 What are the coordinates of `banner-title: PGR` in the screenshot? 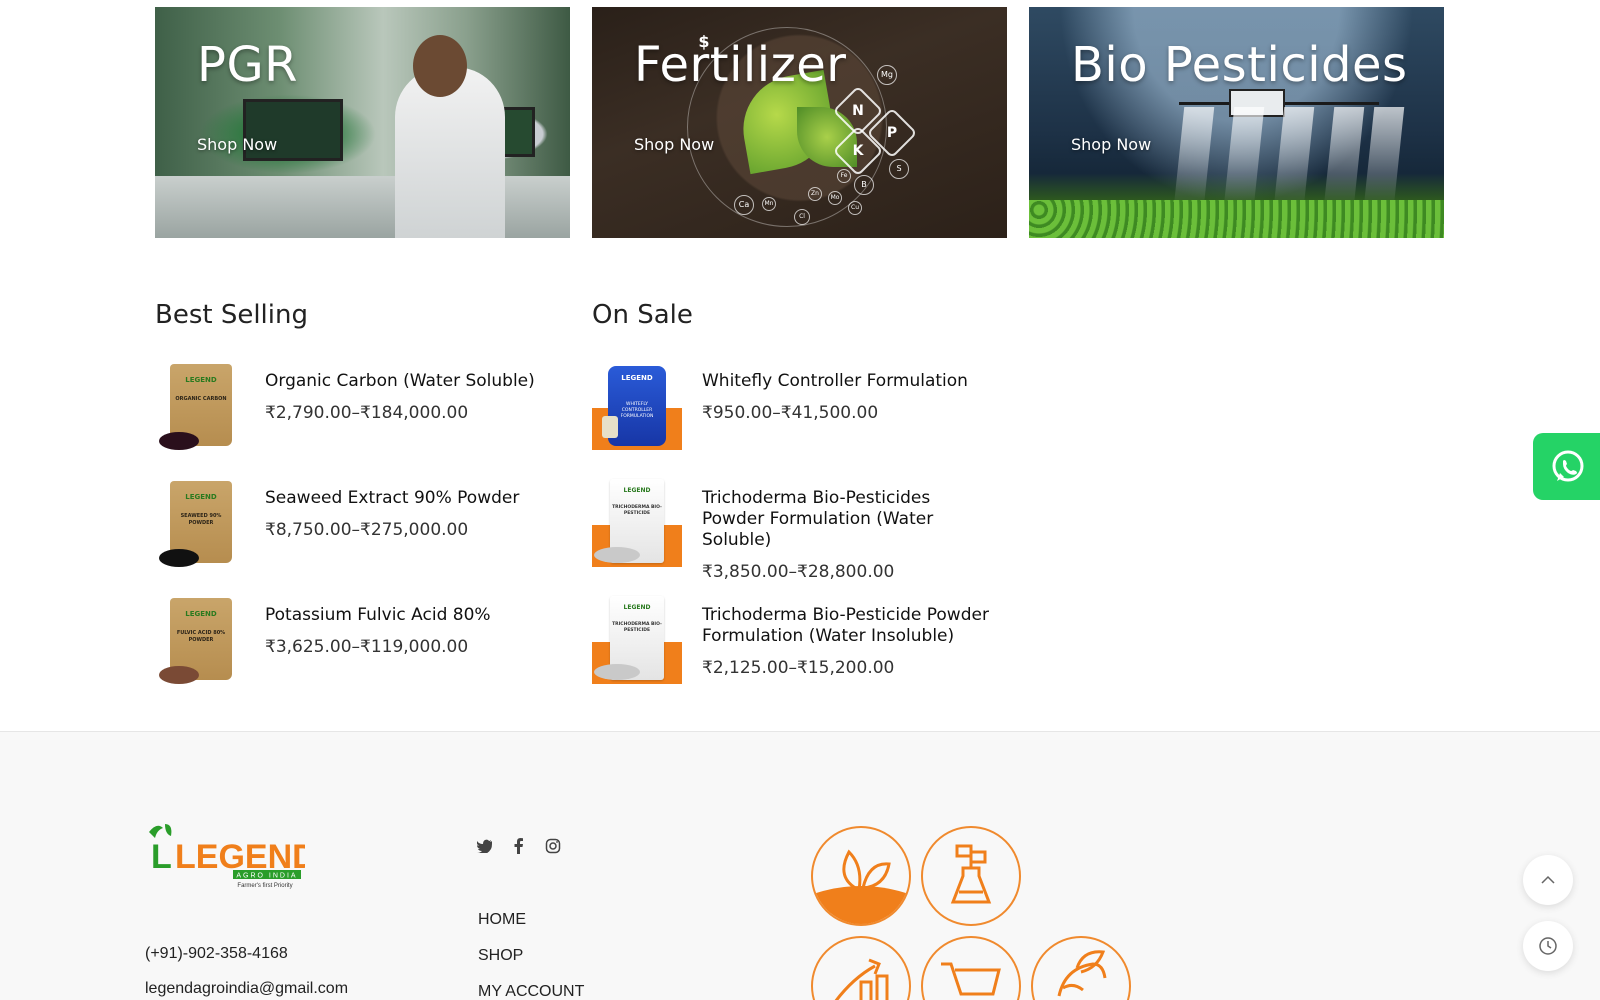 It's located at (247, 65).